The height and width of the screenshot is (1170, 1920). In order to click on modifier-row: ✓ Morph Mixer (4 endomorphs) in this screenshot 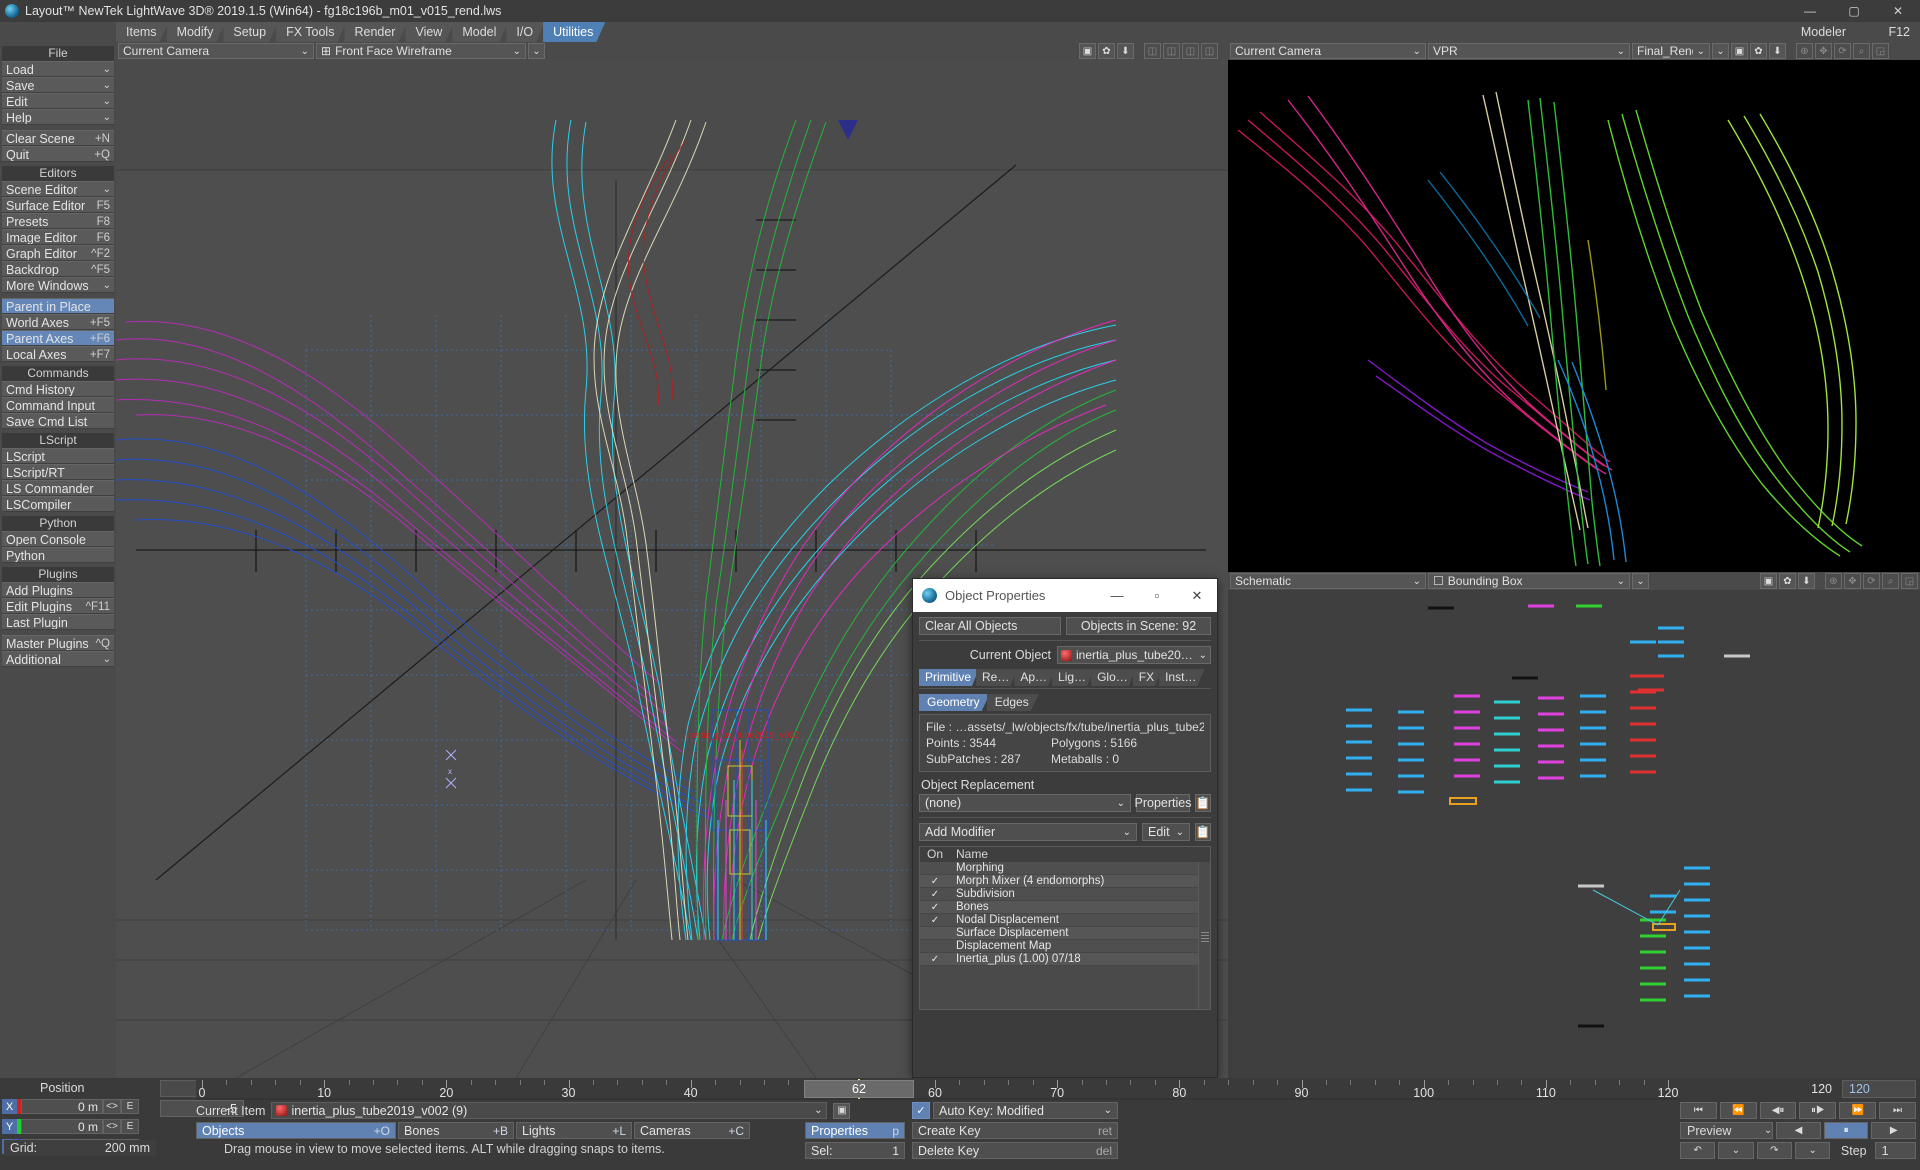, I will do `click(1065, 881)`.